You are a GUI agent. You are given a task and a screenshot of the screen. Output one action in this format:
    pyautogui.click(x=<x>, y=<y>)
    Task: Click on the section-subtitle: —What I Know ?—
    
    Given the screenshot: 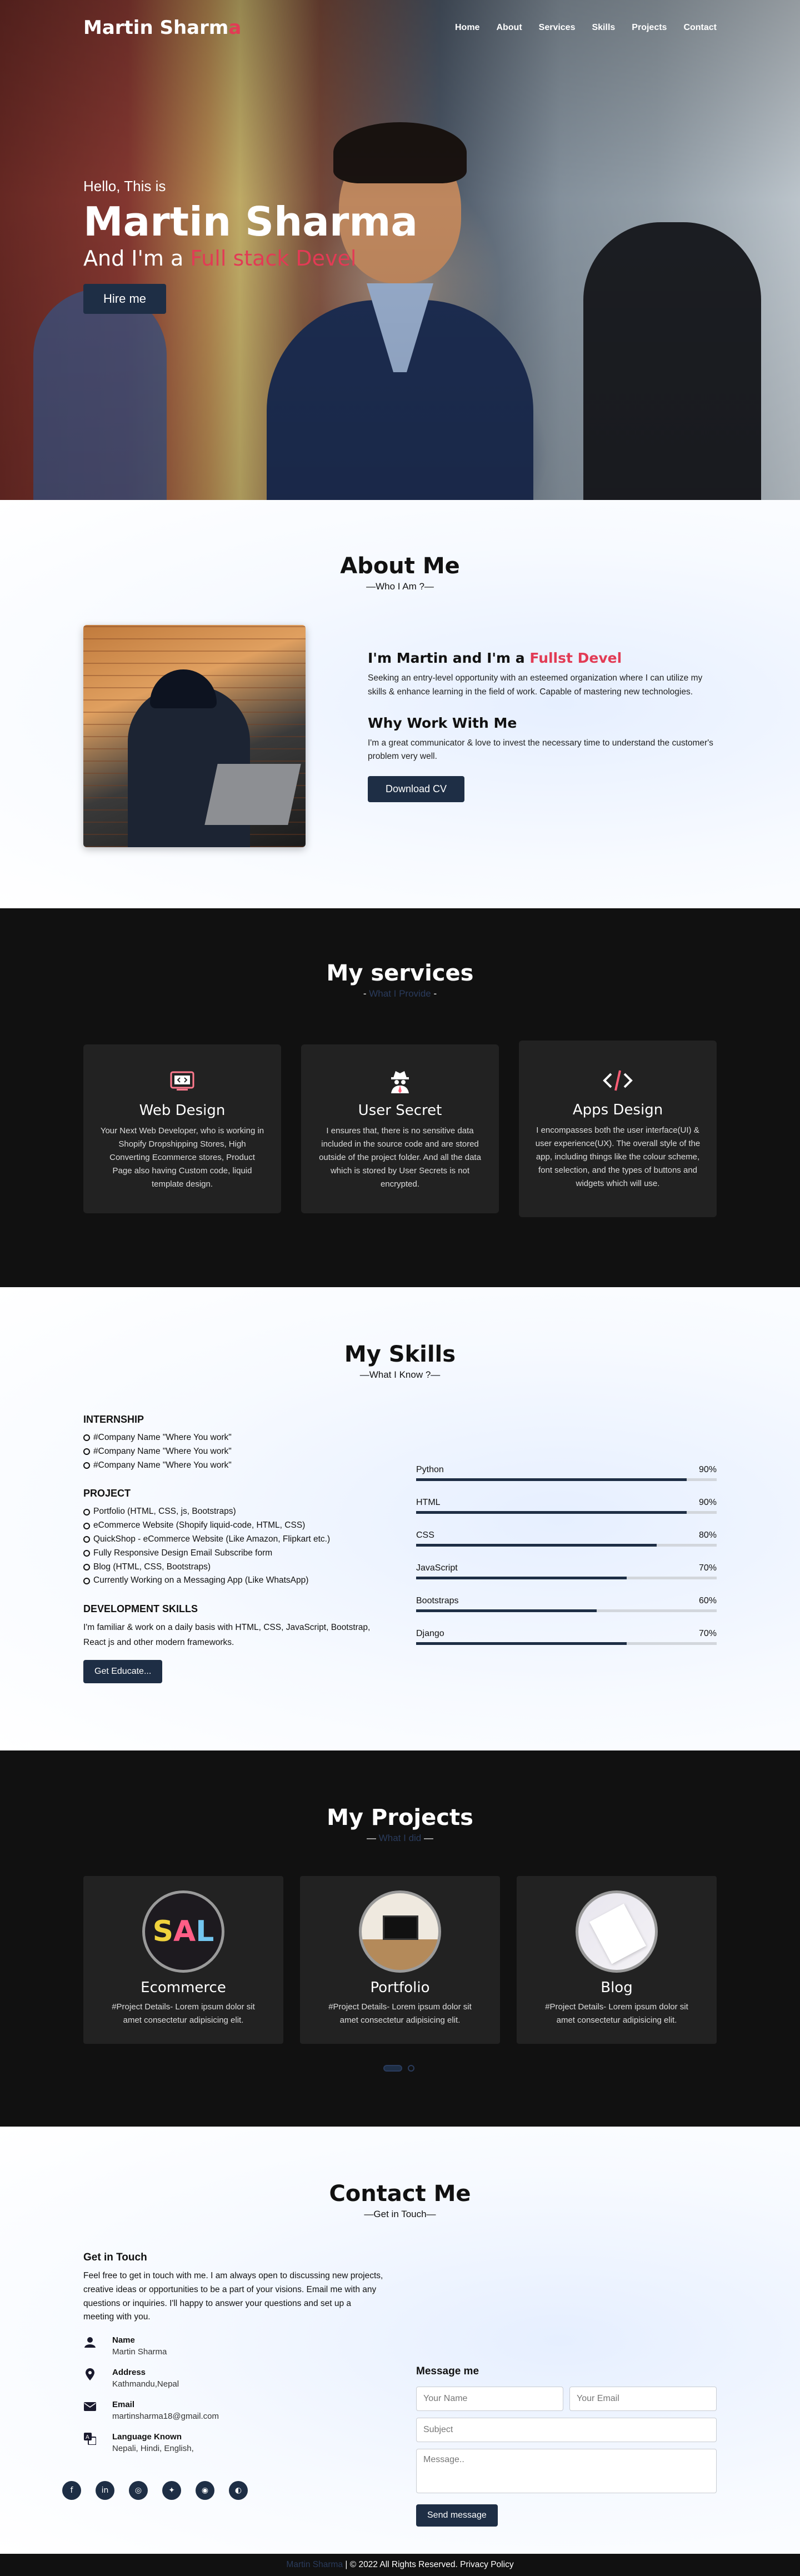 What is the action you would take?
    pyautogui.click(x=400, y=1374)
    